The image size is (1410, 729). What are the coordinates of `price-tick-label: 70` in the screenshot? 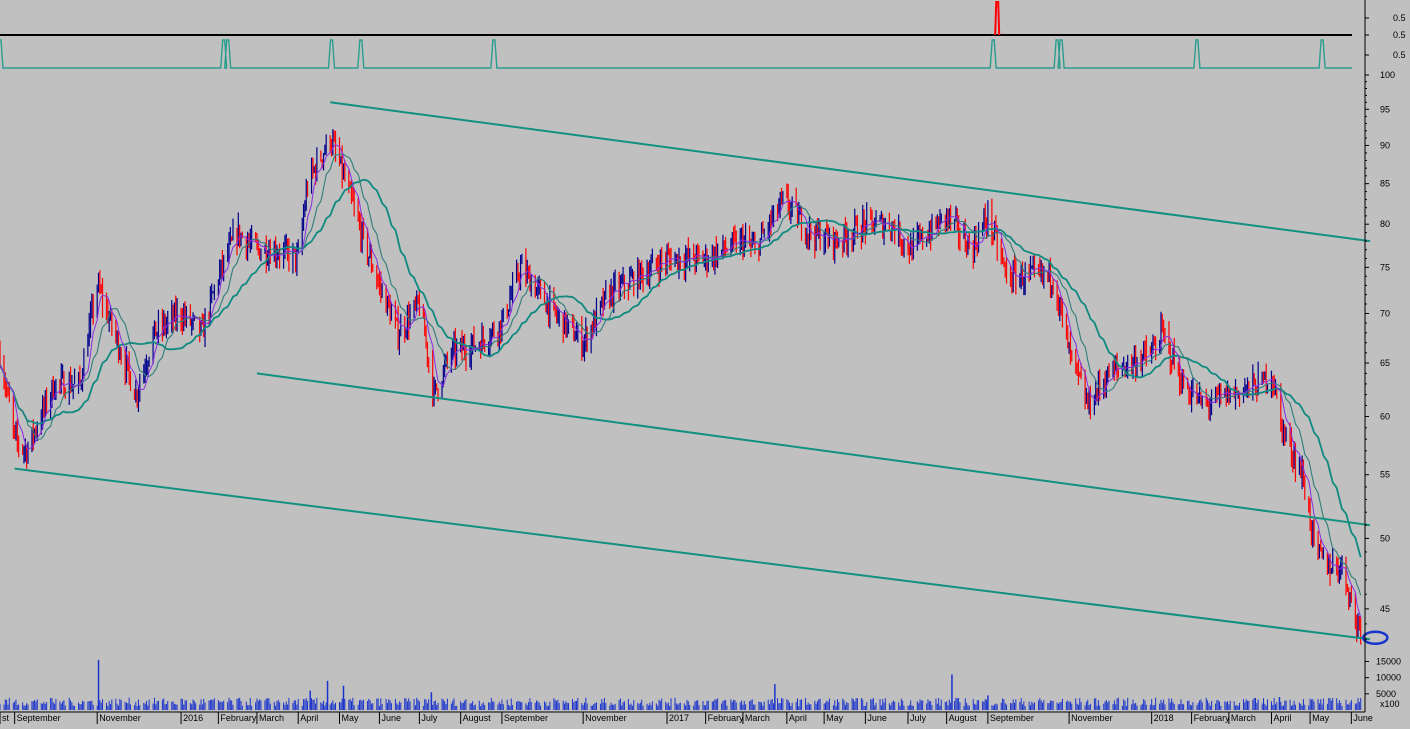 It's located at (1385, 313).